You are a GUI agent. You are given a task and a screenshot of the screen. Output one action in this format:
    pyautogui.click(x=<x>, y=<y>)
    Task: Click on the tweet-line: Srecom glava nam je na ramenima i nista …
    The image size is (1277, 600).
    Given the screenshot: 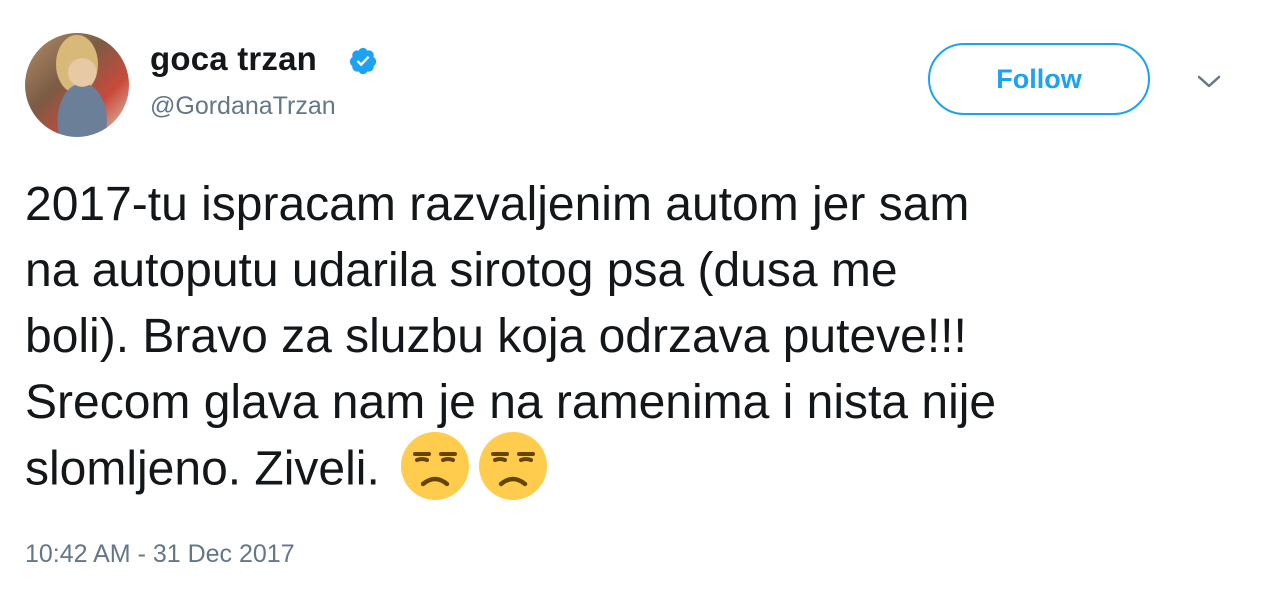 What is the action you would take?
    pyautogui.click(x=511, y=402)
    